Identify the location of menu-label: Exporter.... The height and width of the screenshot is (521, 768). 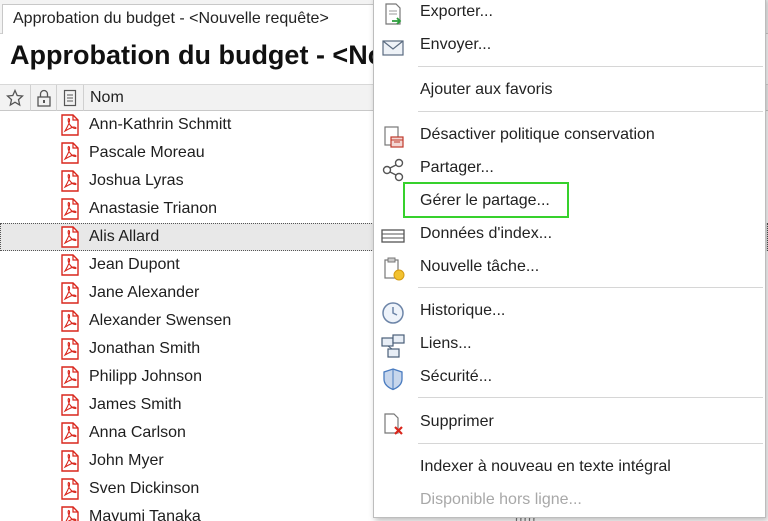
(456, 11).